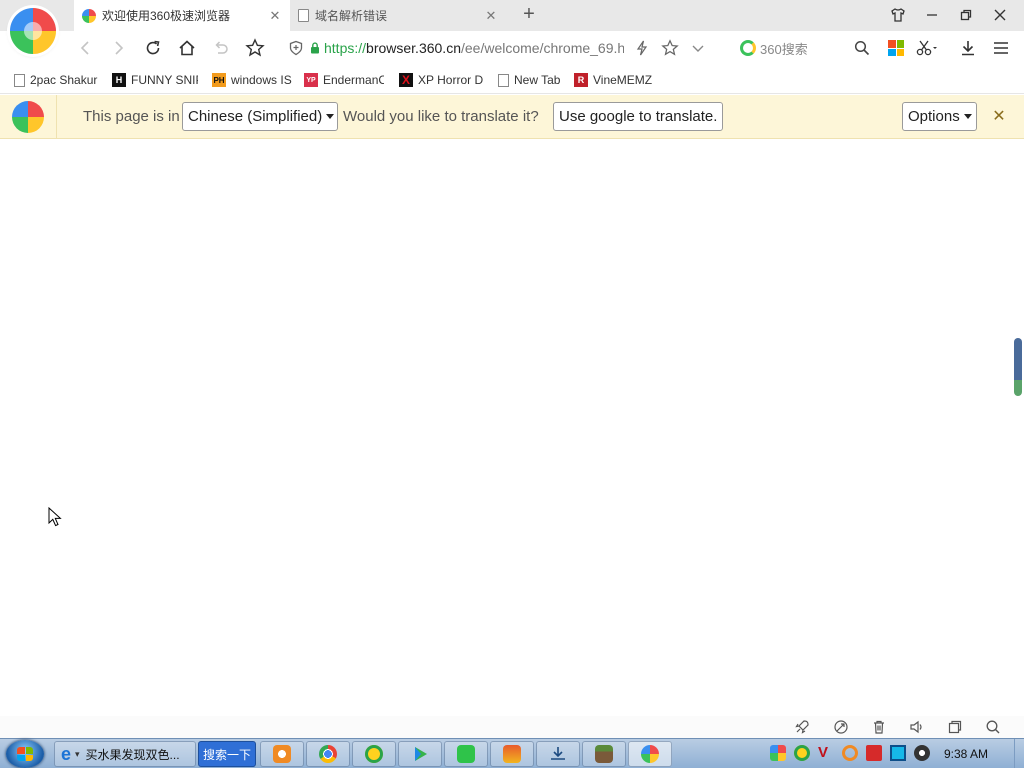  I want to click on home-button, so click(187, 48).